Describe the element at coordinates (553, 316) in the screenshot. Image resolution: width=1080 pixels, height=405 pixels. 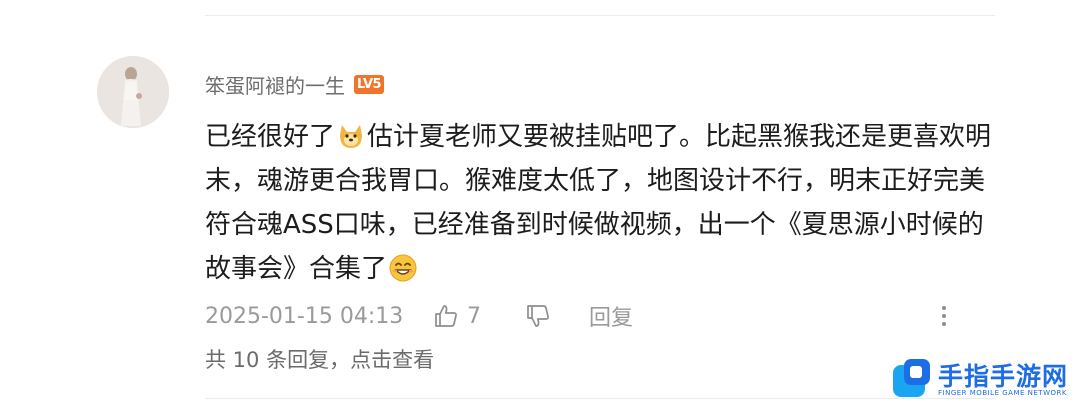
I see `dislike-button` at that location.